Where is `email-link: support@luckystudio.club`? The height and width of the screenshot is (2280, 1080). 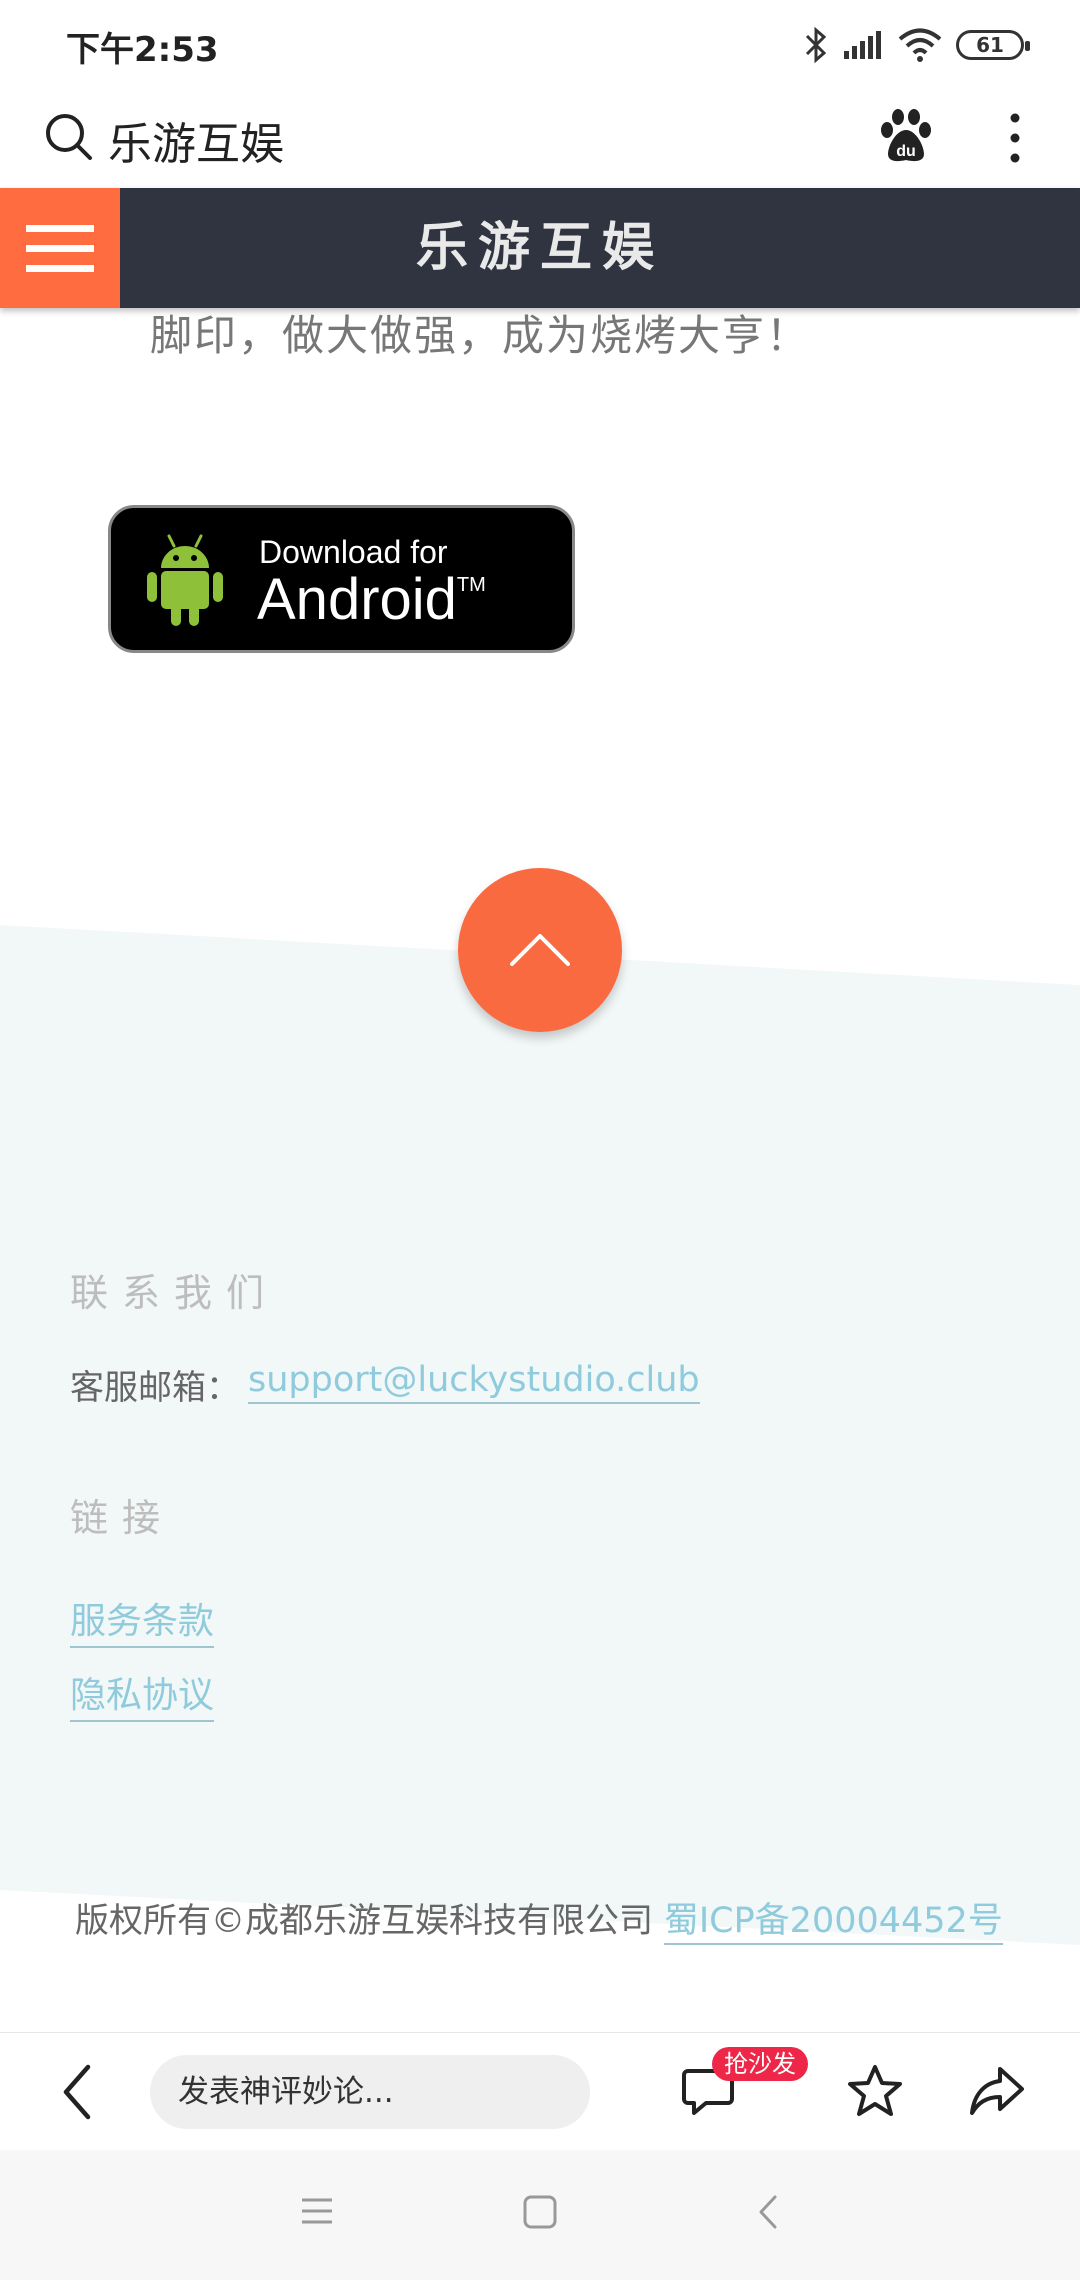
email-link: support@luckystudio.club is located at coordinates (474, 1382).